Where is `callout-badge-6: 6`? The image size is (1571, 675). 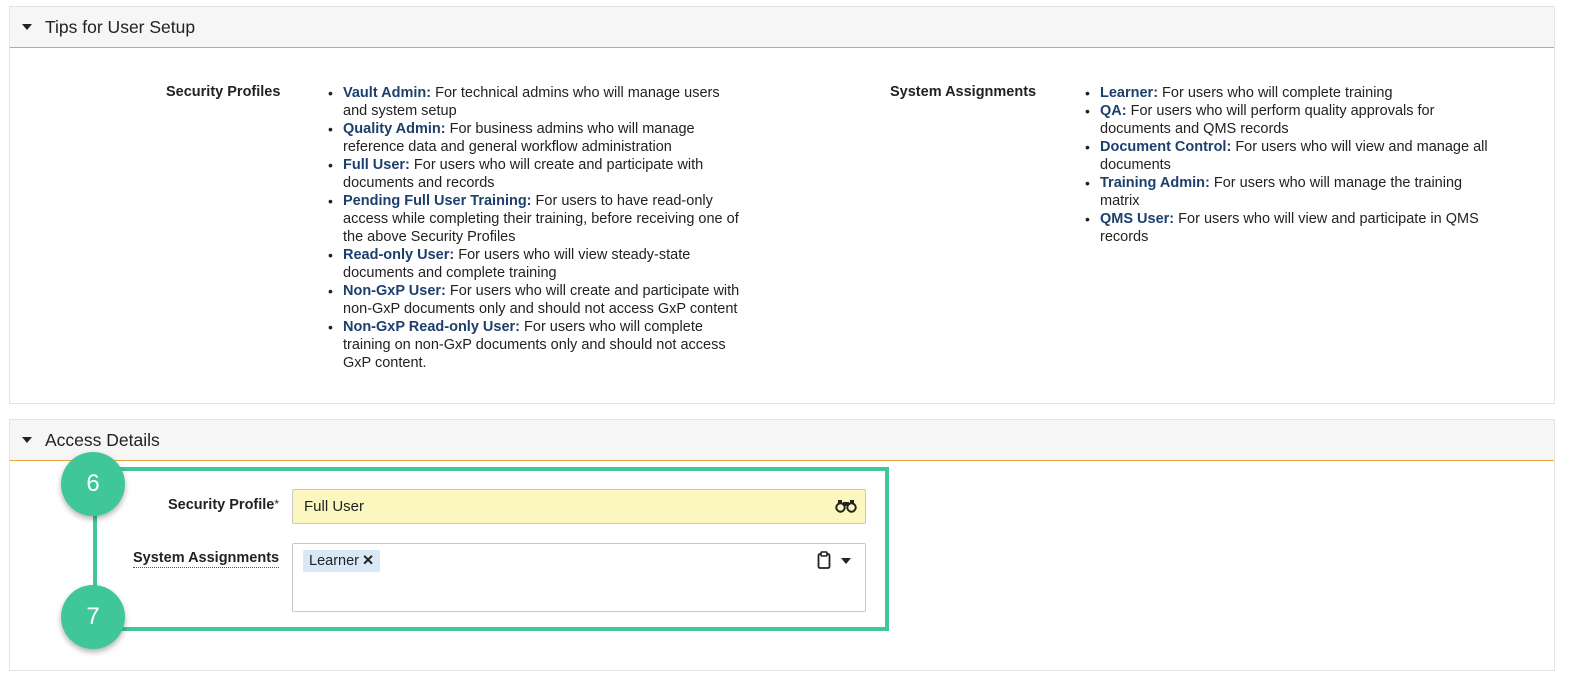 callout-badge-6: 6 is located at coordinates (93, 484).